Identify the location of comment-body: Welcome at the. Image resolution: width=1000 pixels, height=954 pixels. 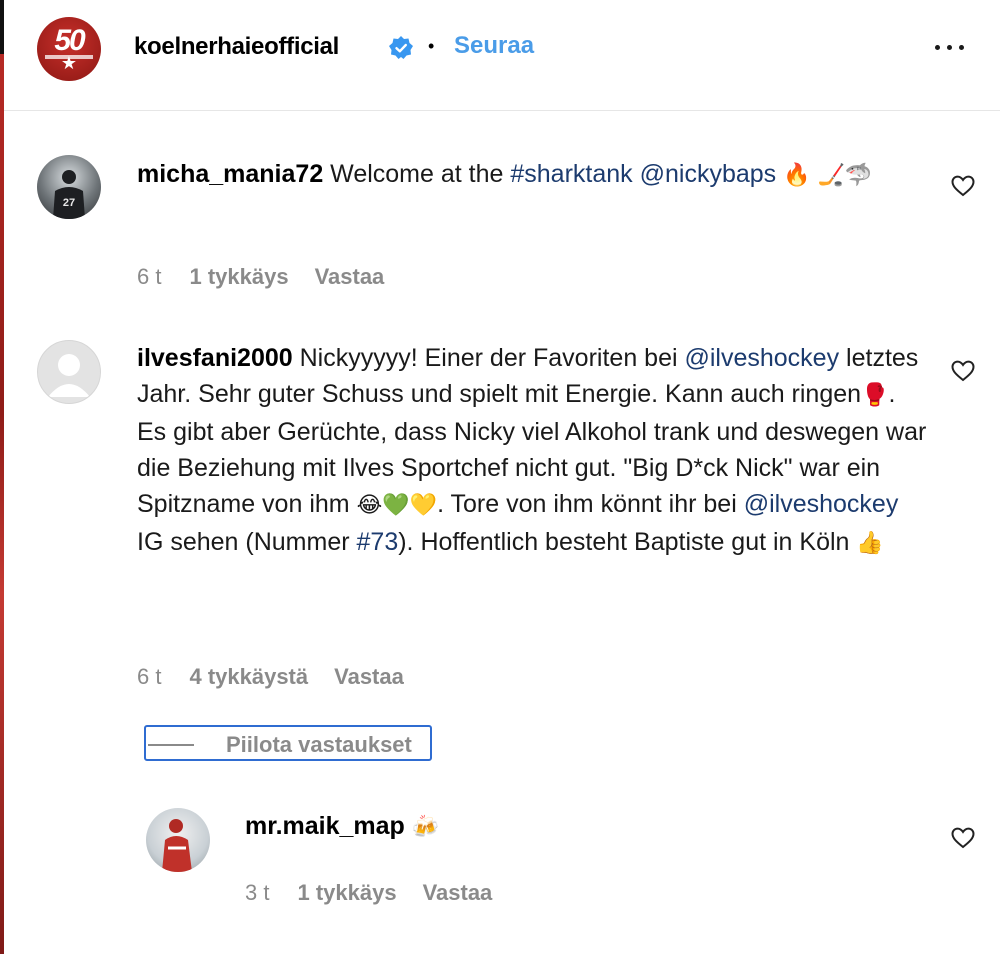
(417, 174).